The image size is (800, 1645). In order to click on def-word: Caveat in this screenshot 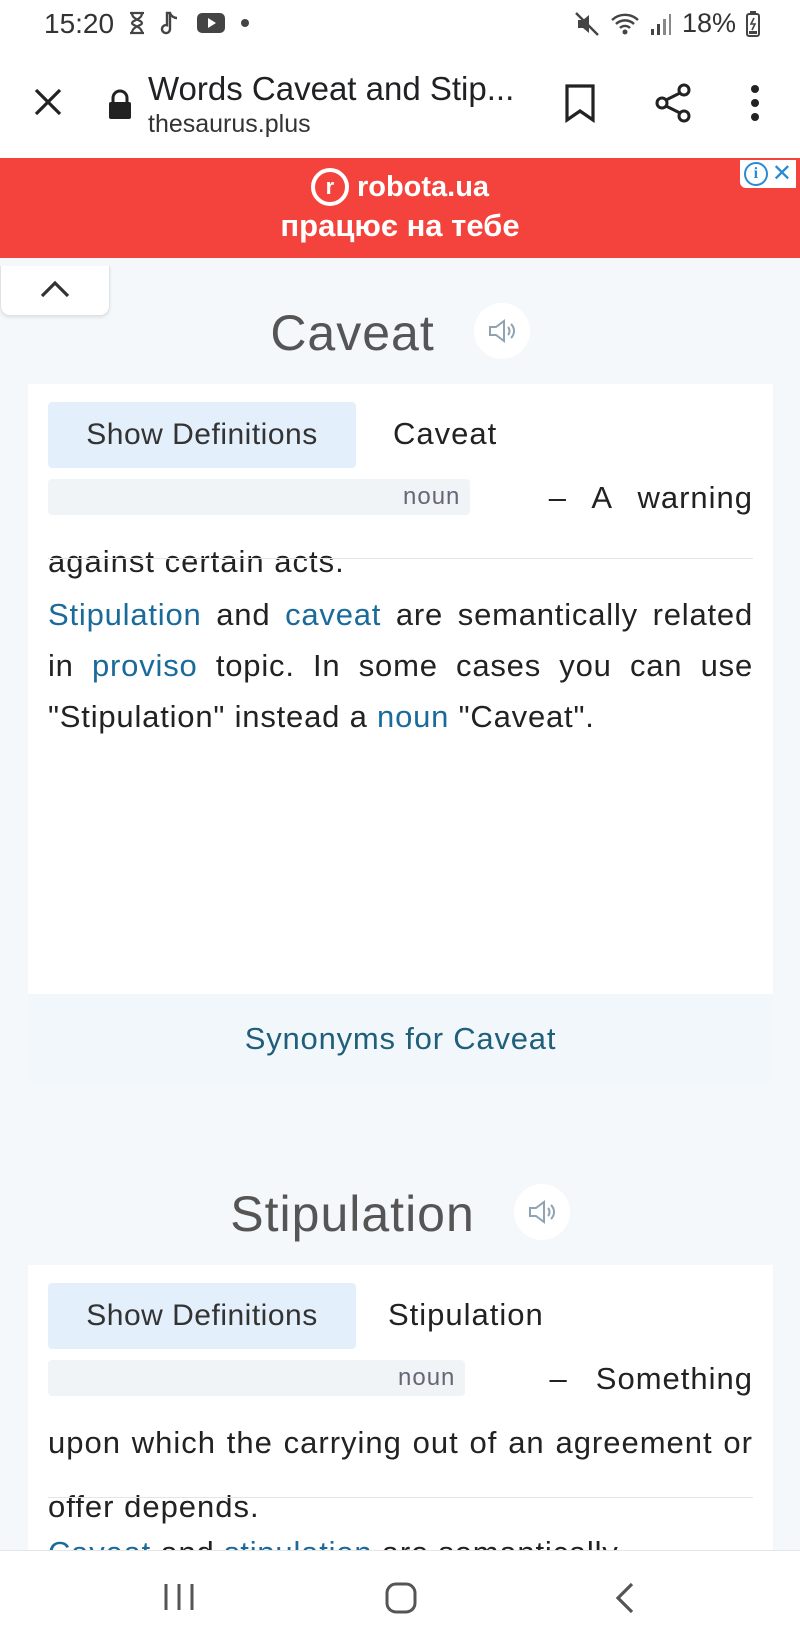, I will do `click(445, 433)`.